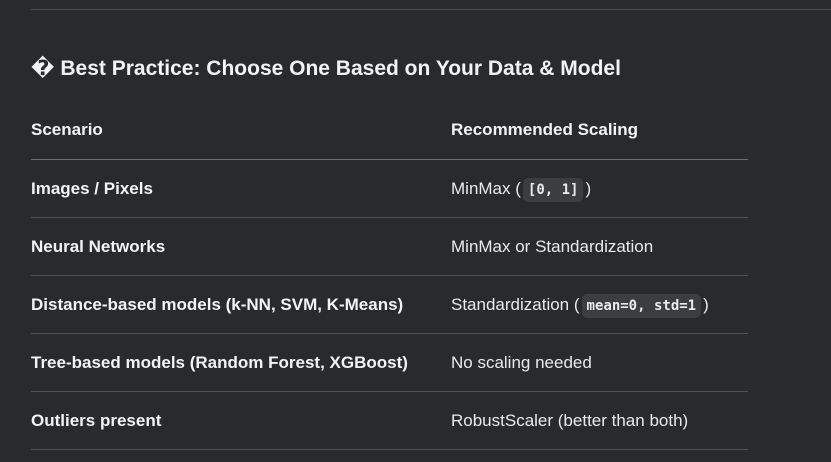  What do you see at coordinates (92, 188) in the screenshot?
I see `scenario-cell: Images / Pixels` at bounding box center [92, 188].